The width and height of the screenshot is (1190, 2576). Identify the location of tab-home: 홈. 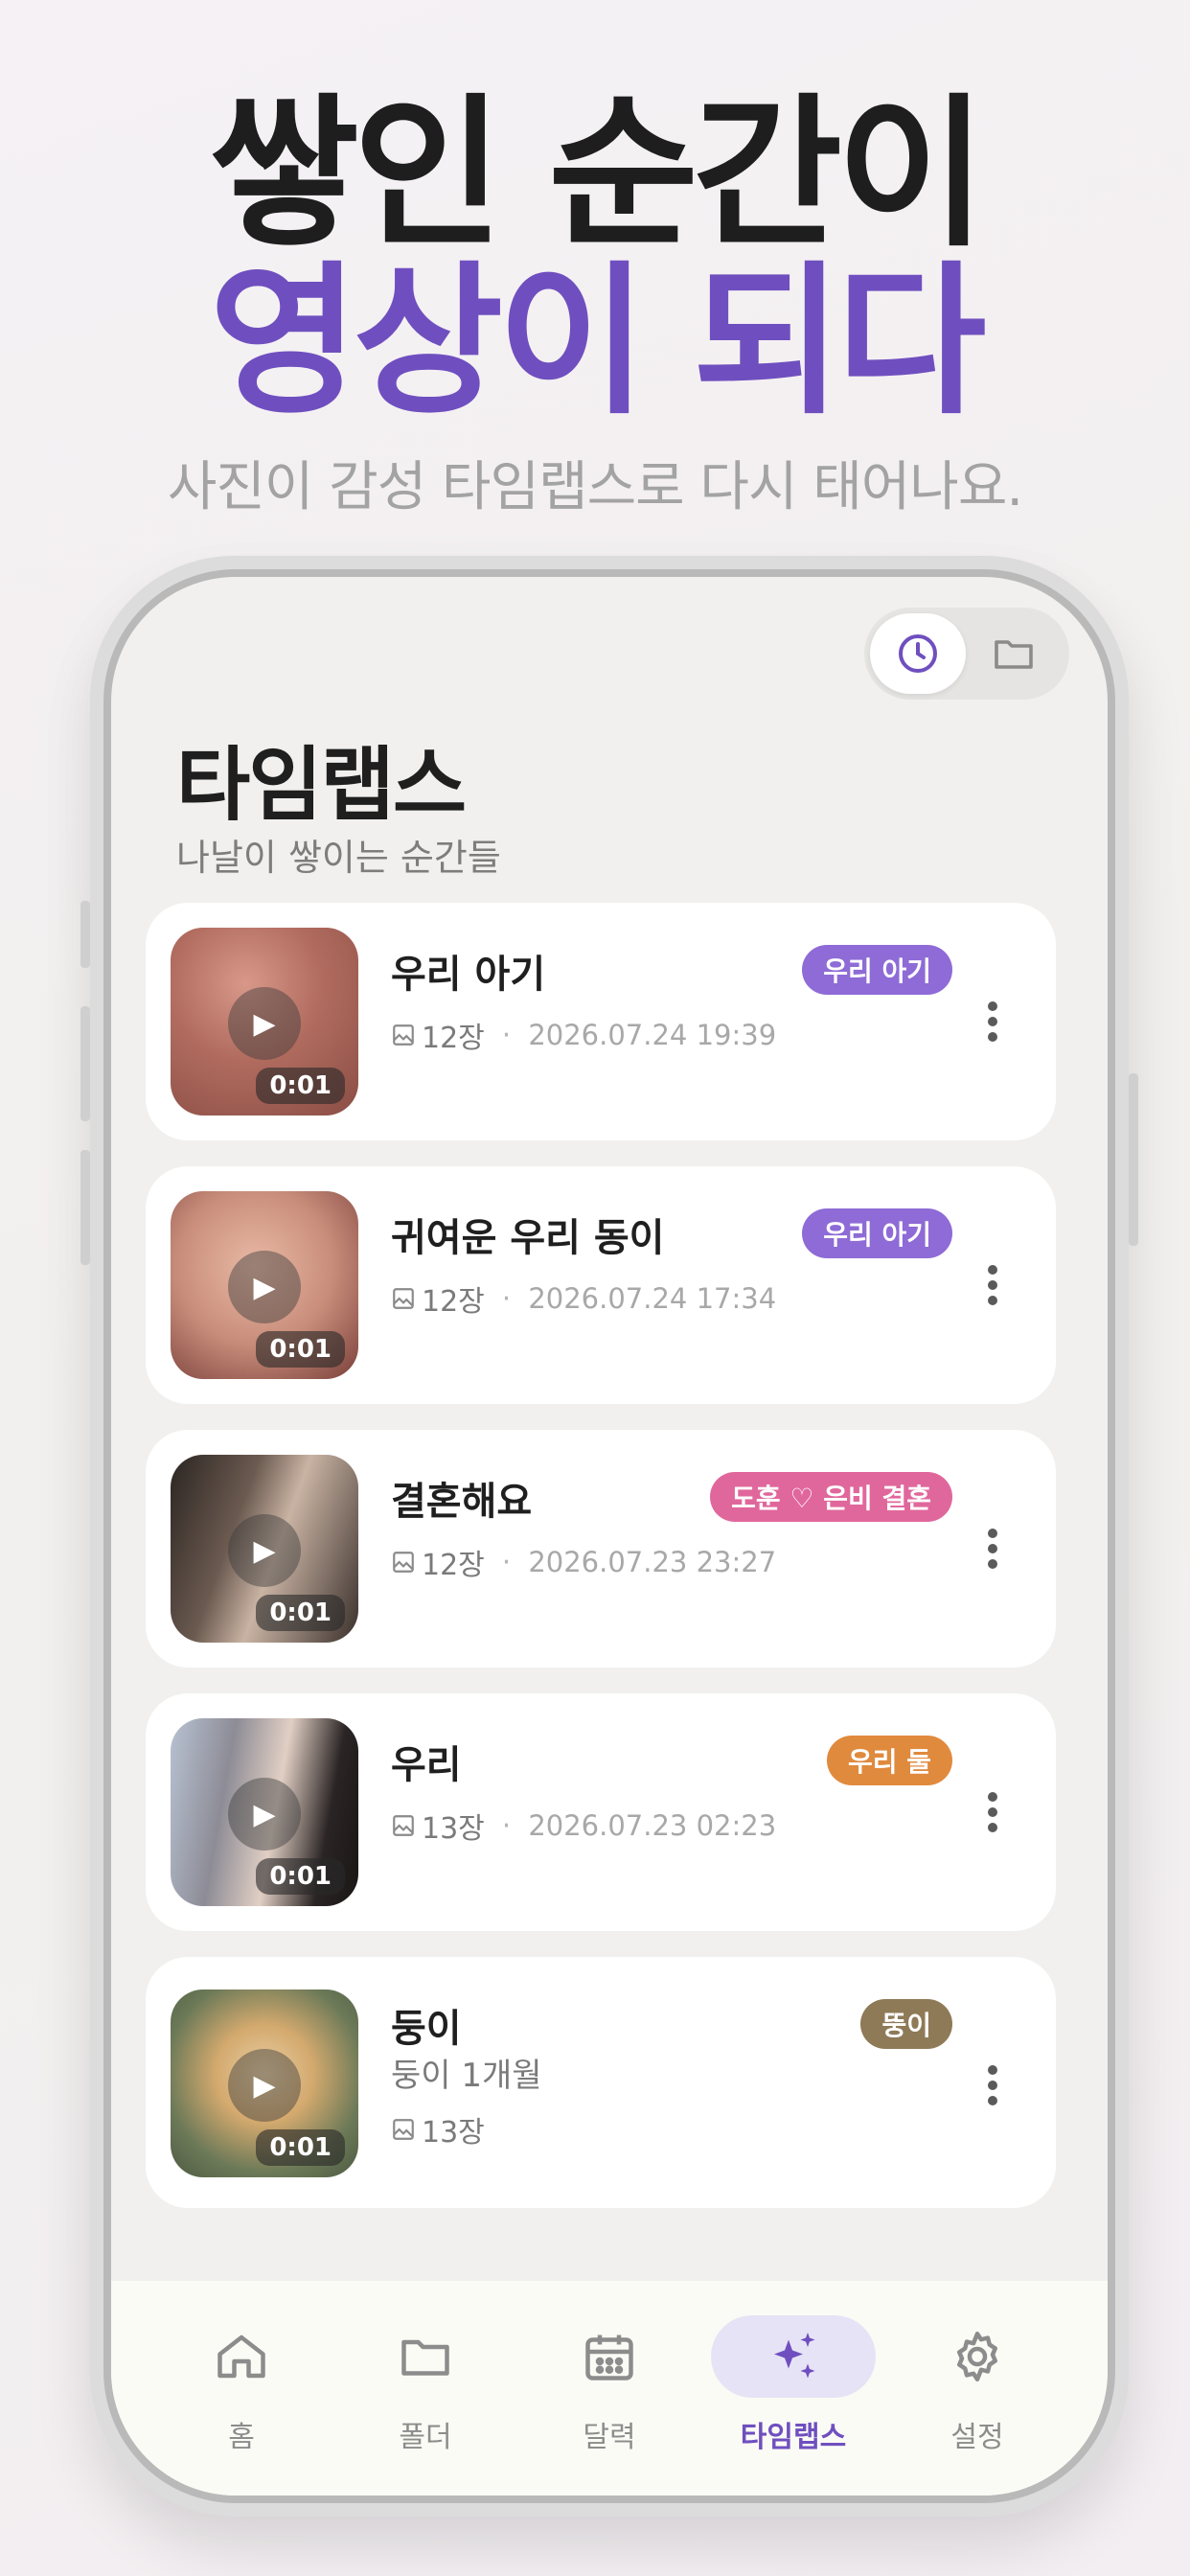
(242, 2385).